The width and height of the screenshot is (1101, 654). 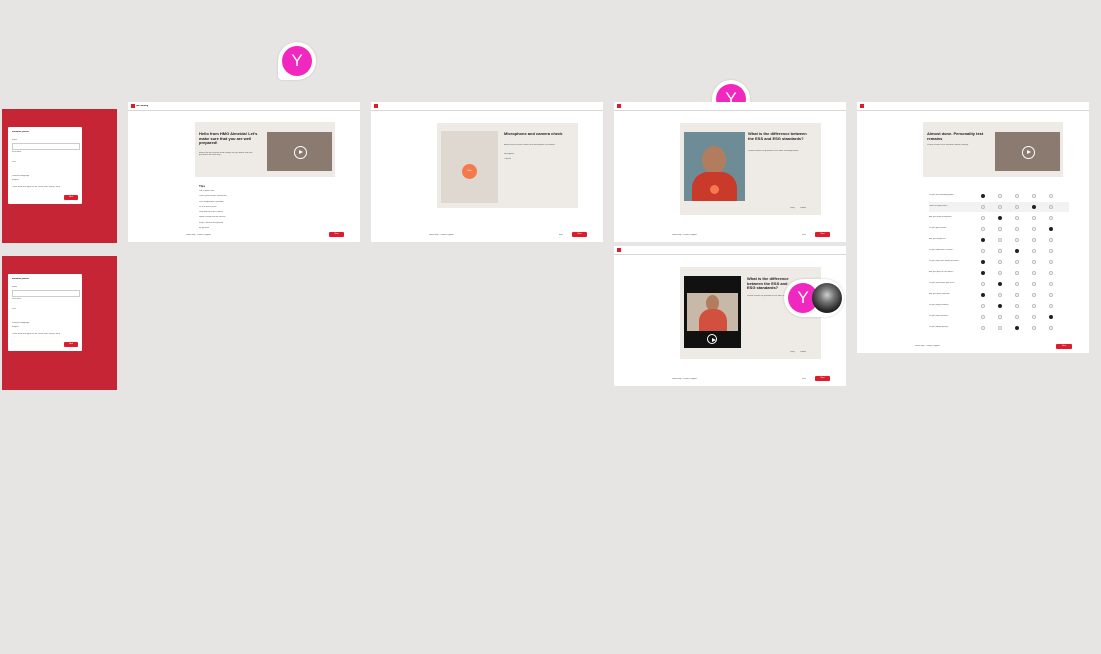 I want to click on camera-item: Camera, so click(x=507, y=159).